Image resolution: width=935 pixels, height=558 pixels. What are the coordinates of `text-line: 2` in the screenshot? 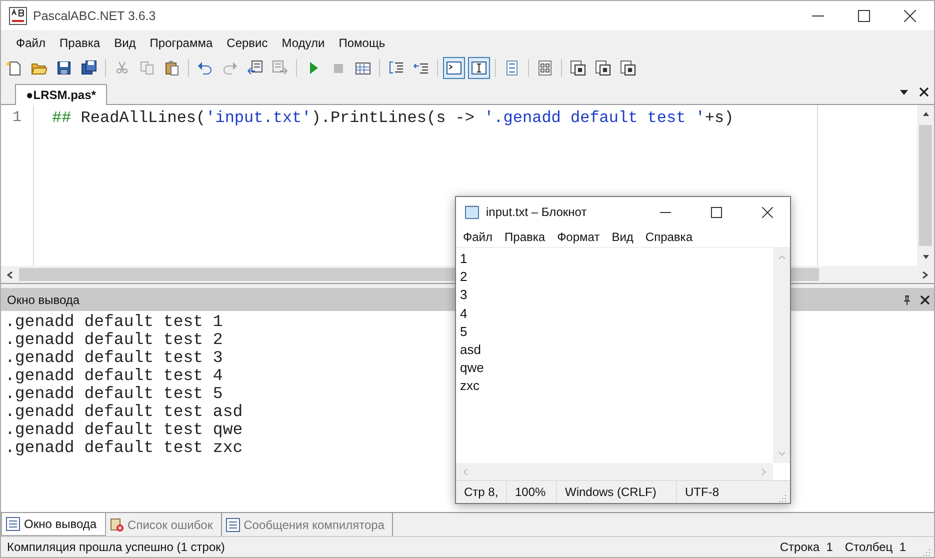 It's located at (464, 277).